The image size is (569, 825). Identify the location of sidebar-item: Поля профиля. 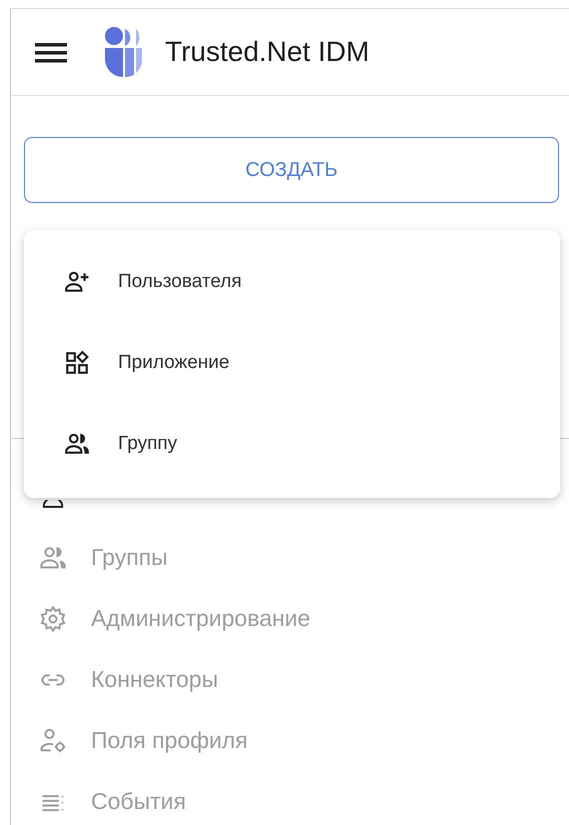
(290, 740).